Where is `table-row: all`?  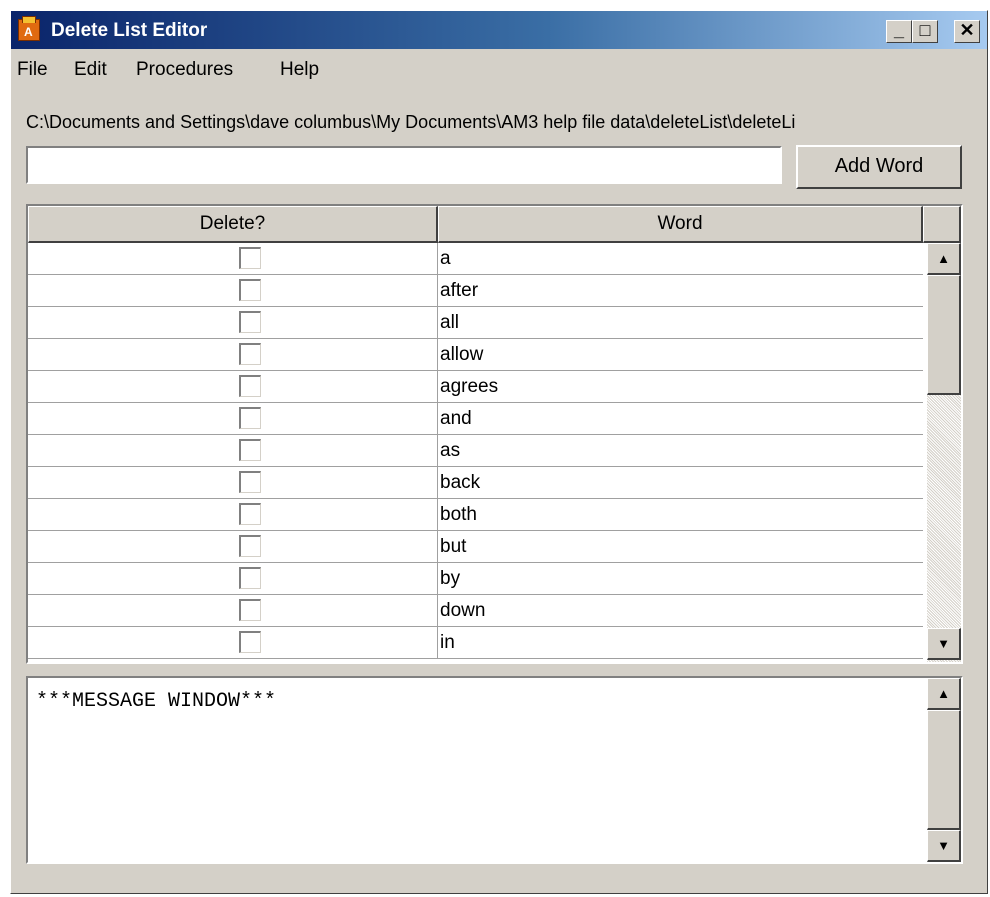 table-row: all is located at coordinates (475, 323).